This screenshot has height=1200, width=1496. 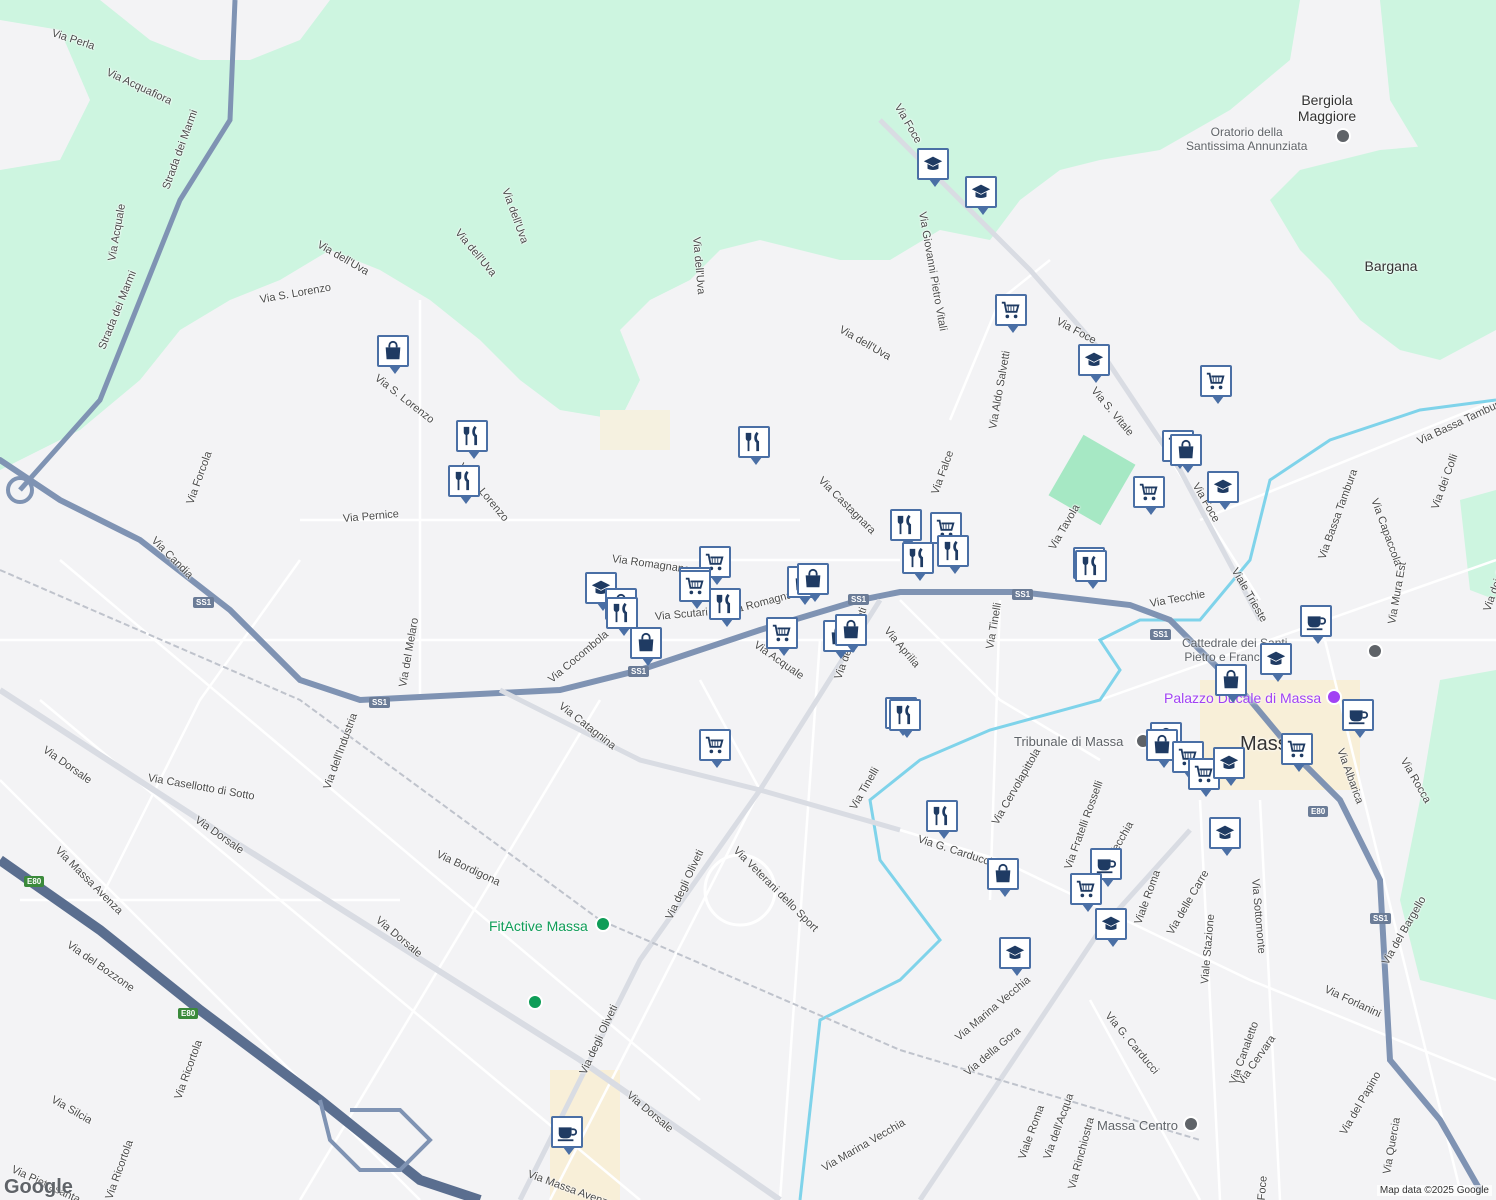 I want to click on poi-label: FitActive Massa, so click(x=538, y=926).